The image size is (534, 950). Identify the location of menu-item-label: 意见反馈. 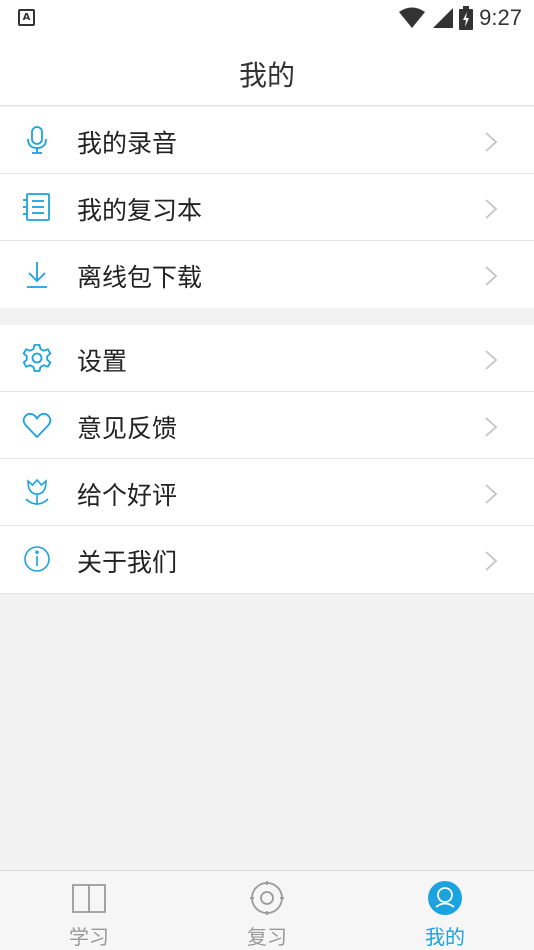
(127, 428).